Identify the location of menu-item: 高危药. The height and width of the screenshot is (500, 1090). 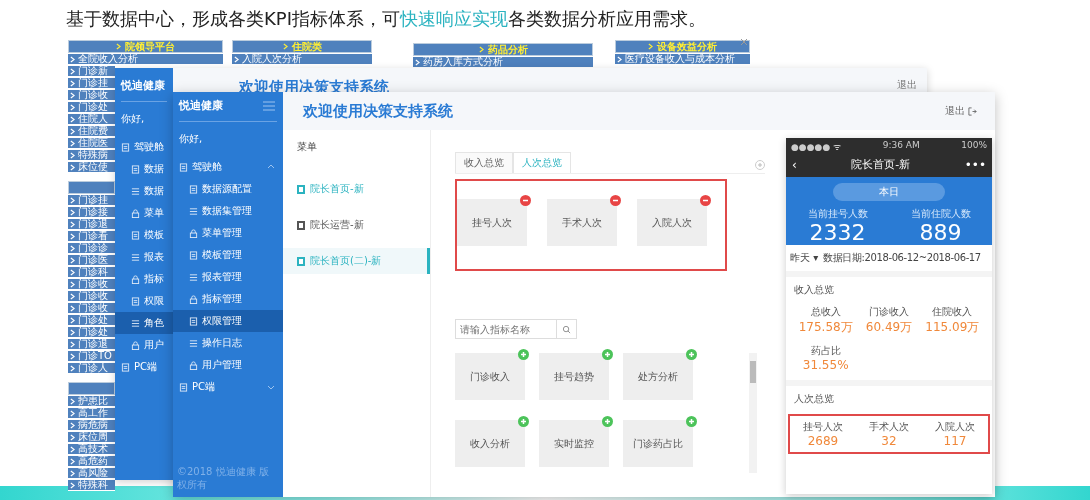
(91, 461).